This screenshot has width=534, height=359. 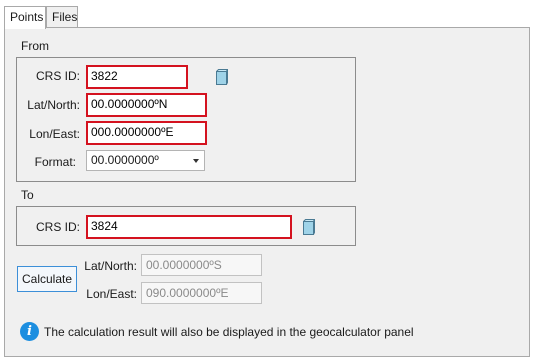 What do you see at coordinates (110, 266) in the screenshot?
I see `result-lat-label: Lat/North:` at bounding box center [110, 266].